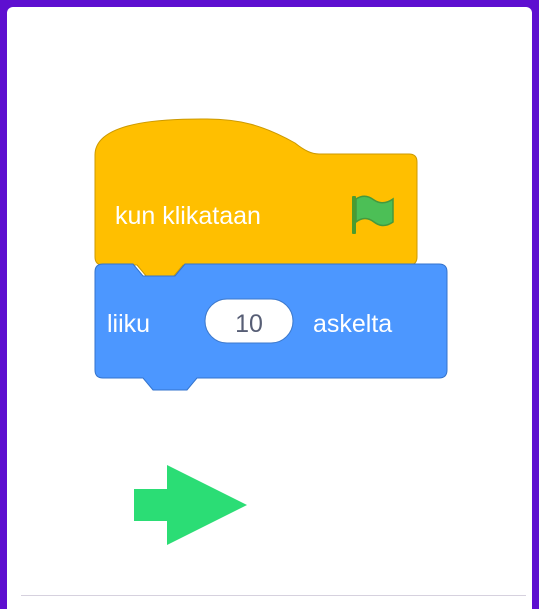  What do you see at coordinates (352, 324) in the screenshot?
I see `motion-block-label-askelta: askelta` at bounding box center [352, 324].